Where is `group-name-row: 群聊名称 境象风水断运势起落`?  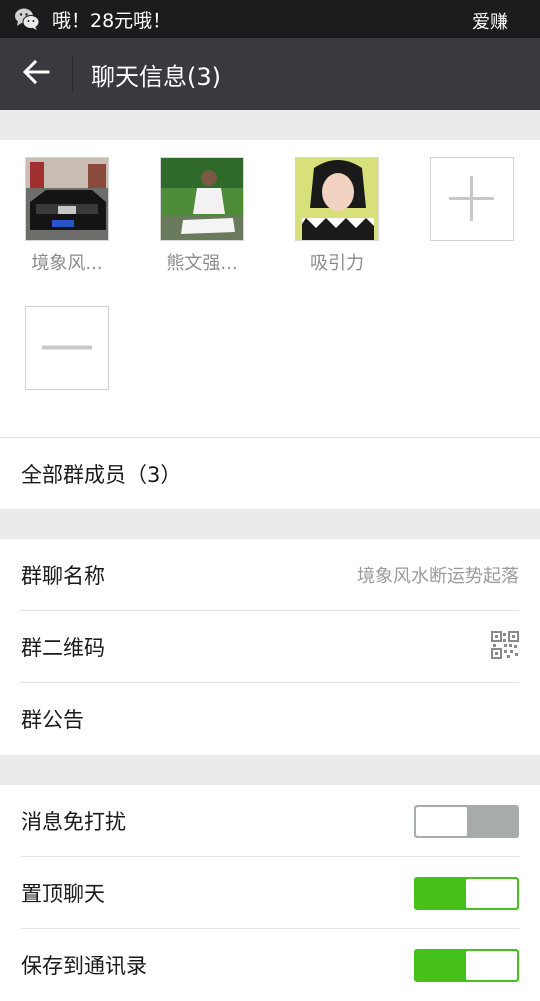 group-name-row: 群聊名称 境象风水断运势起落 is located at coordinates (270, 575).